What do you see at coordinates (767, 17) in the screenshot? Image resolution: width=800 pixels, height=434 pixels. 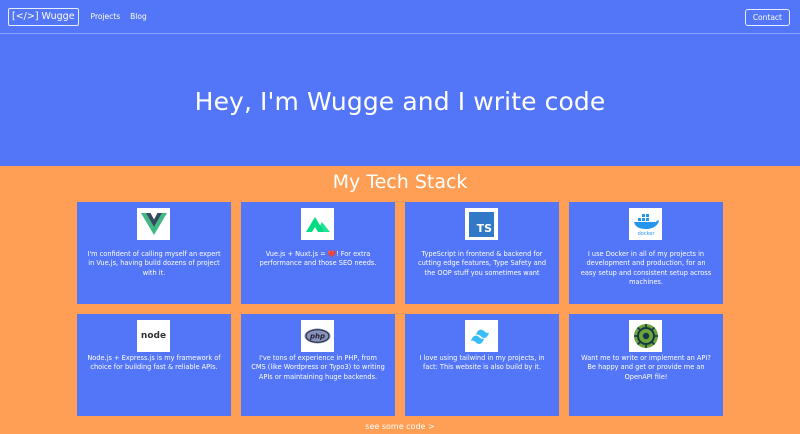 I see `contact-button: Contact` at bounding box center [767, 17].